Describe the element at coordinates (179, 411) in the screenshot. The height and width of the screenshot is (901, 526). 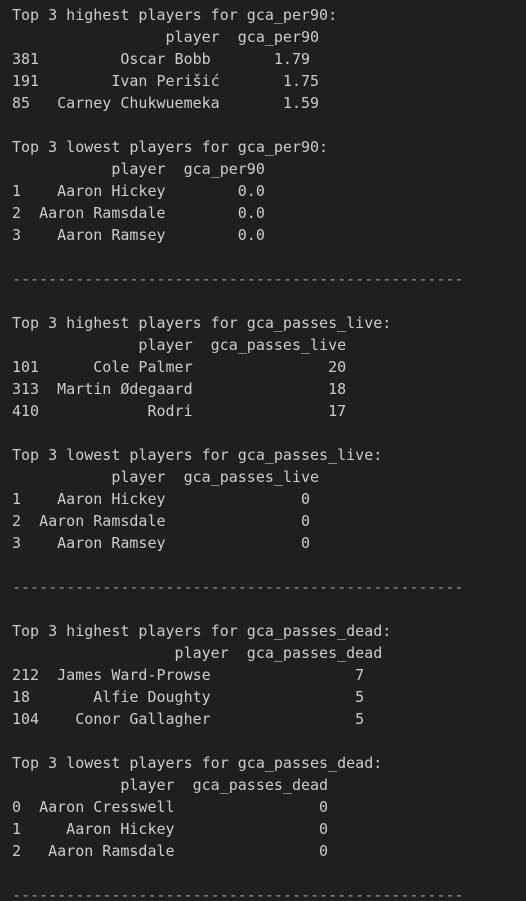
I see `table-row: 410 Rodri 17` at that location.